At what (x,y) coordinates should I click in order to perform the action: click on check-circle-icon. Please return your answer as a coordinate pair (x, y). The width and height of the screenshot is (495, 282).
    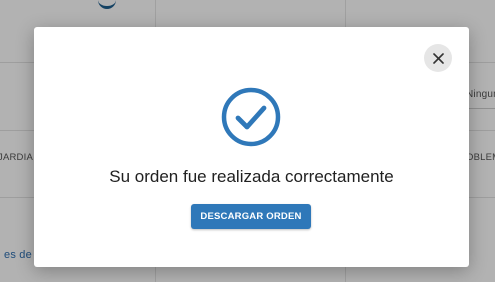
    Looking at the image, I should click on (251, 117).